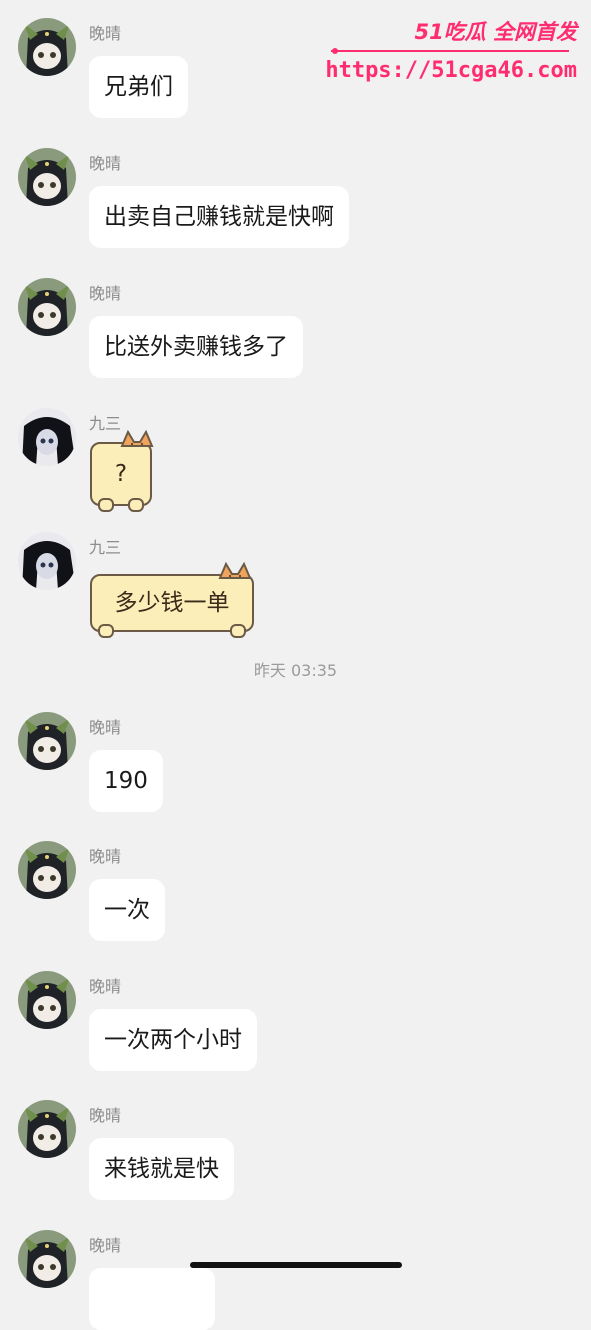  What do you see at coordinates (495, 32) in the screenshot?
I see `watermark-brand: 51吃瓜 全网首发` at bounding box center [495, 32].